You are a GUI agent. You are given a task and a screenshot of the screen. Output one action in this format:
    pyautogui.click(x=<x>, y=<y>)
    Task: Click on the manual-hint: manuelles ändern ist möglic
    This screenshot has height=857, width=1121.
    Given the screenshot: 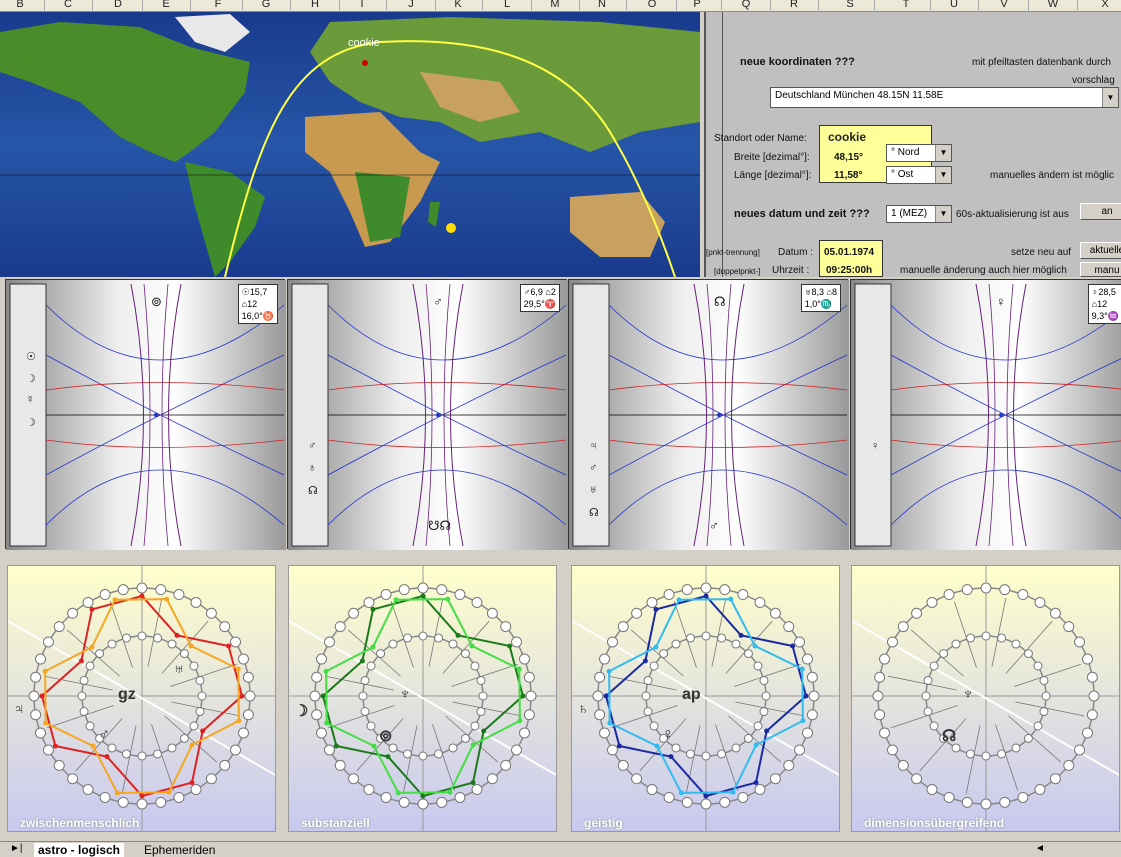 What is the action you would take?
    pyautogui.click(x=1052, y=175)
    